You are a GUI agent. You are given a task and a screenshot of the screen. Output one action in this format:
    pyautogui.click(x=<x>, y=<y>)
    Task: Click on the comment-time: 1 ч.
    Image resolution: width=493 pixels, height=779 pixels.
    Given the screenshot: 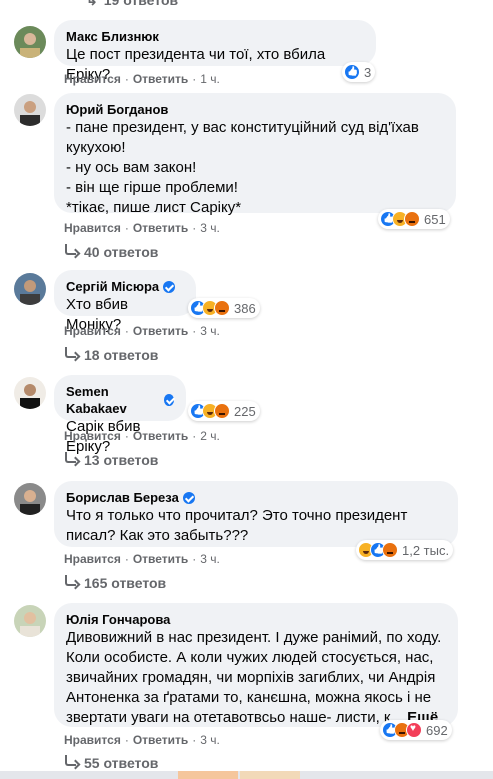 What is the action you would take?
    pyautogui.click(x=210, y=79)
    